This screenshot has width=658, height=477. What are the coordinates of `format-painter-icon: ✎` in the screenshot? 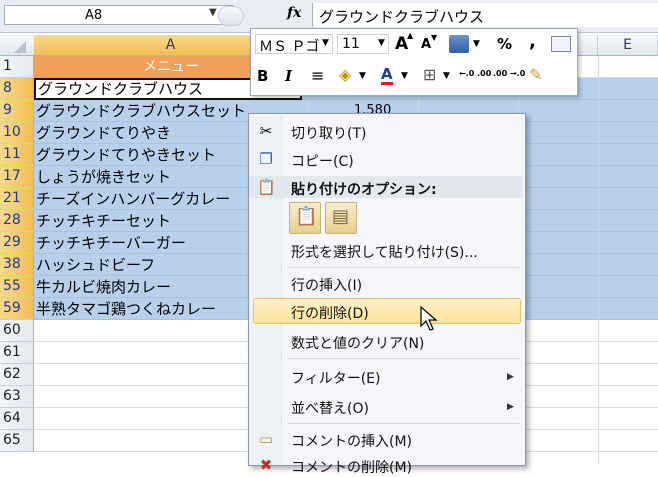 It's located at (535, 74).